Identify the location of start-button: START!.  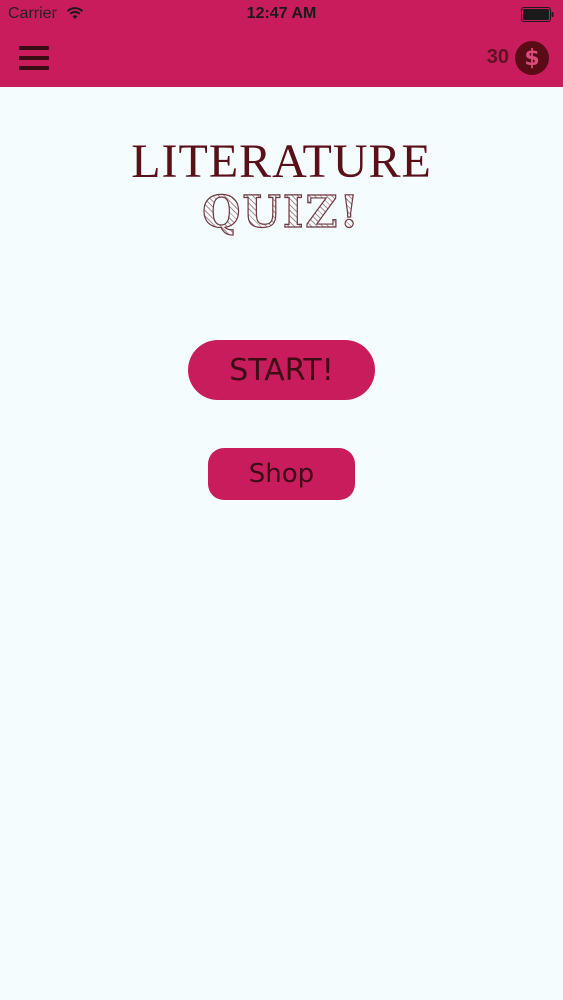
(281, 370).